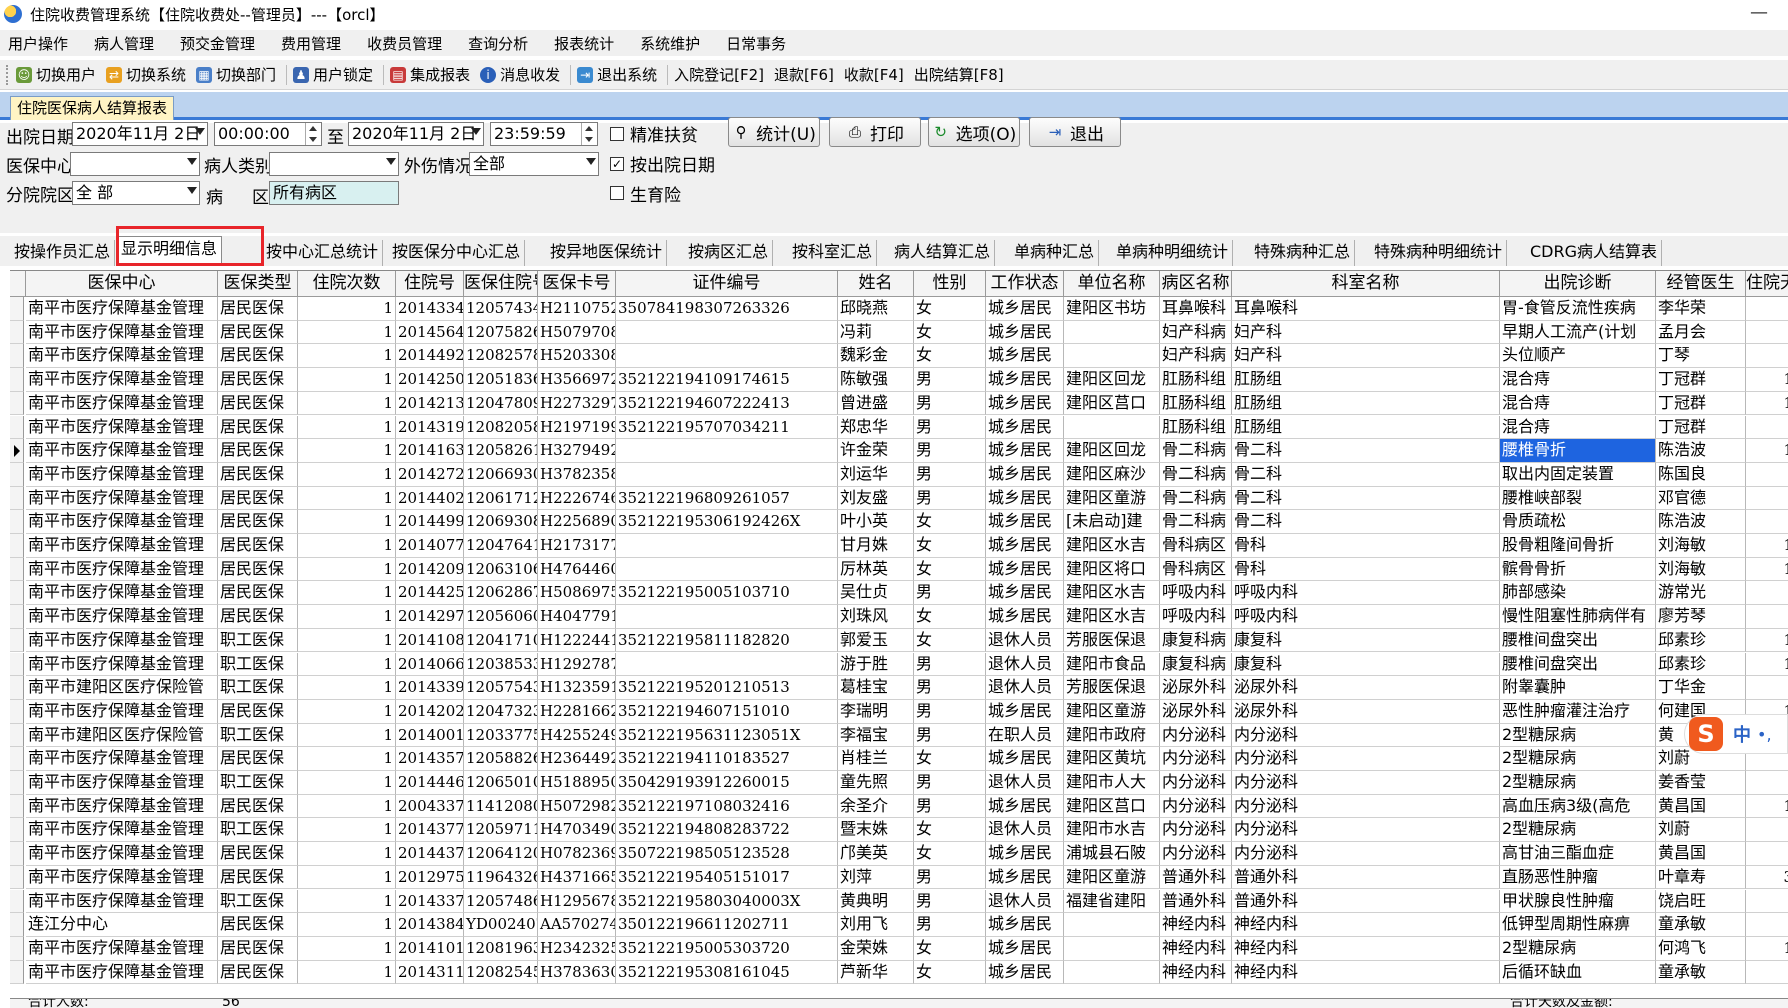  I want to click on table-cell: 葛桂宝, so click(876, 688).